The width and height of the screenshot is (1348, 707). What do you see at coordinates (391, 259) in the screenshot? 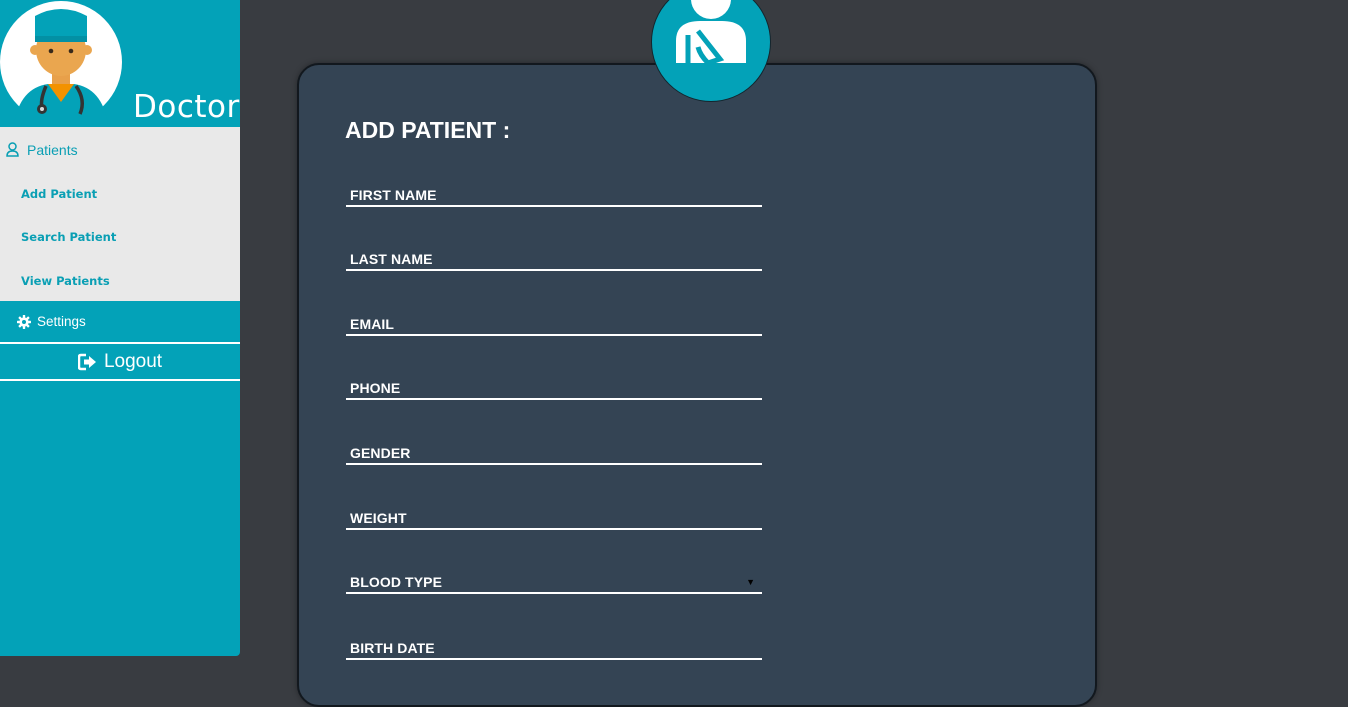
I see `last-name-label: LAST NAME` at bounding box center [391, 259].